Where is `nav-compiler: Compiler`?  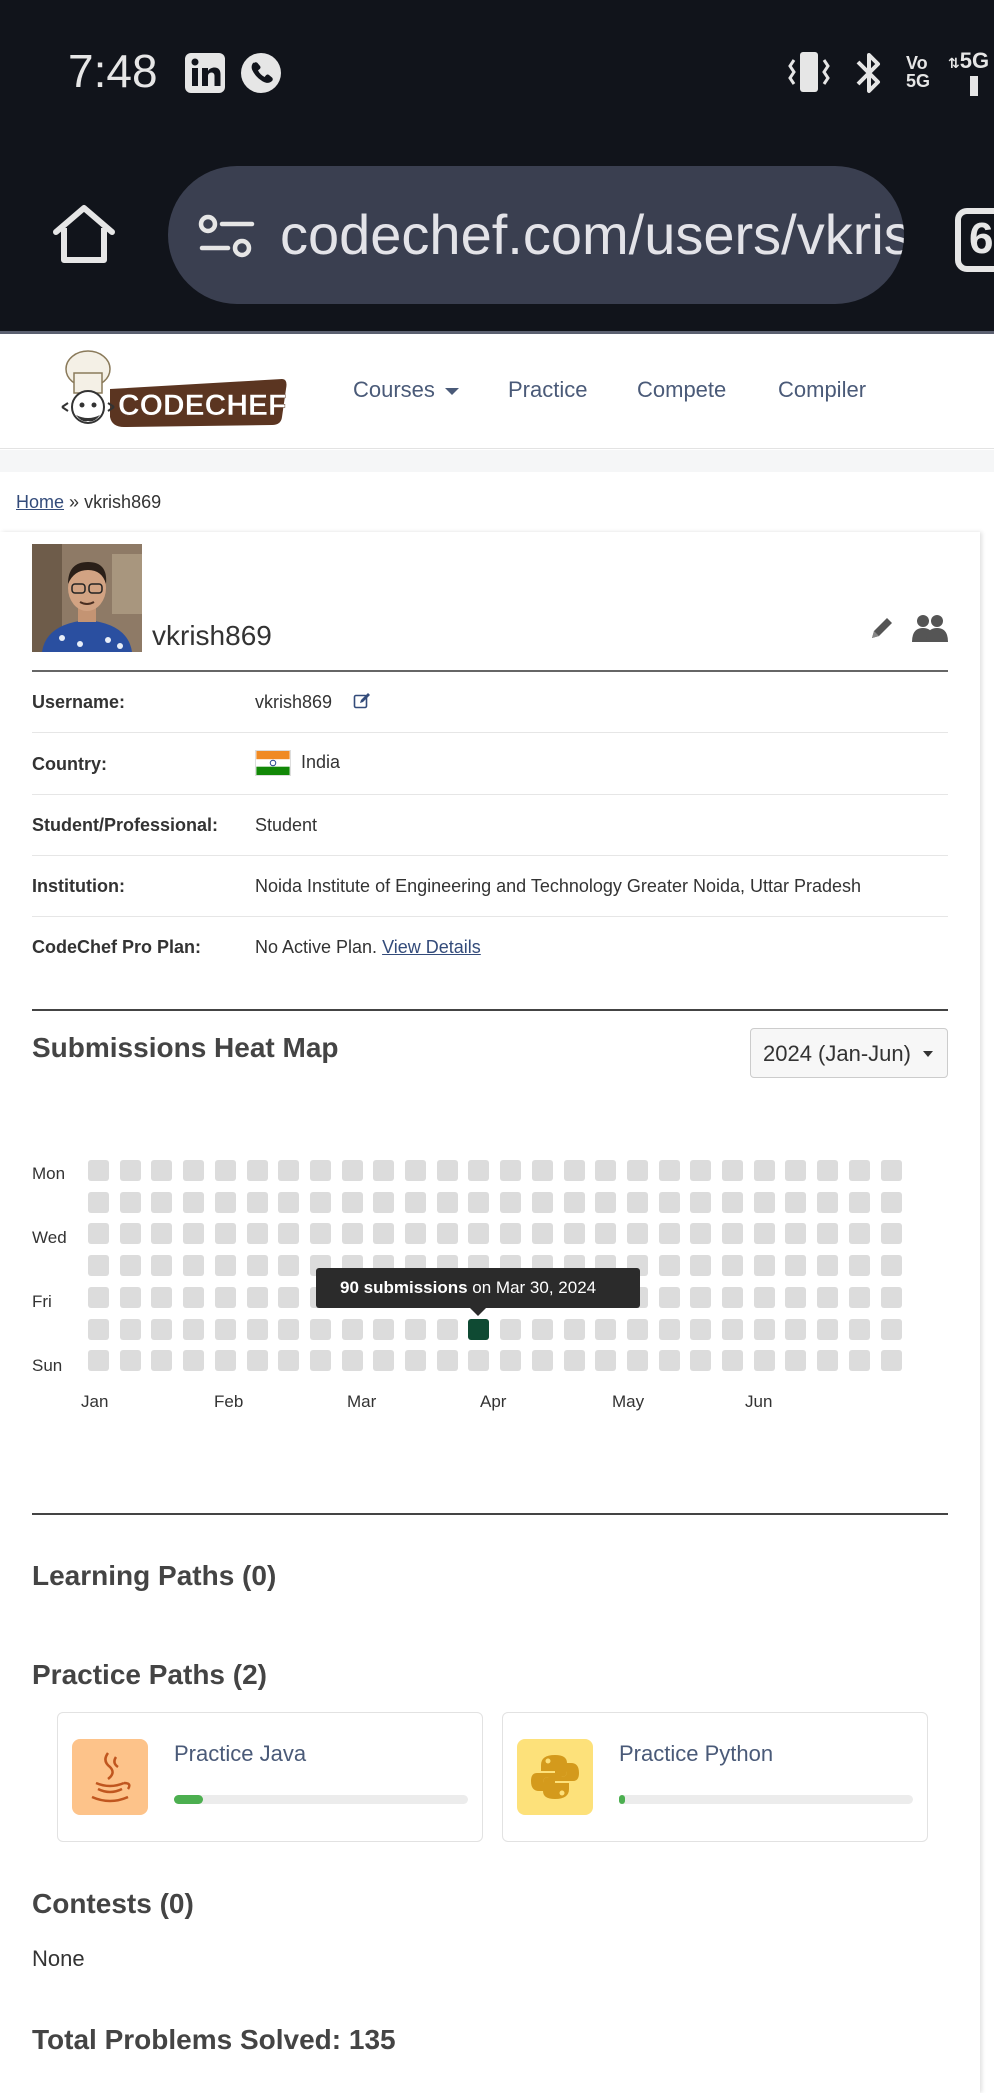
nav-compiler: Compiler is located at coordinates (822, 390).